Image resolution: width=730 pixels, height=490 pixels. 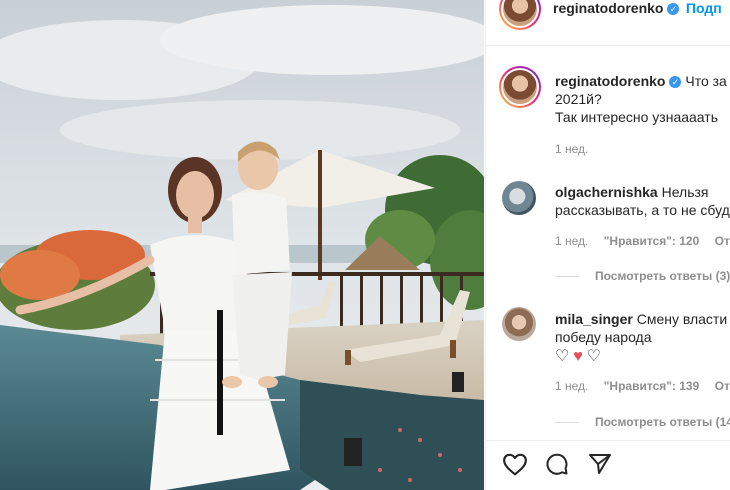 I want to click on red-heart-emoji: ♥, so click(x=578, y=356).